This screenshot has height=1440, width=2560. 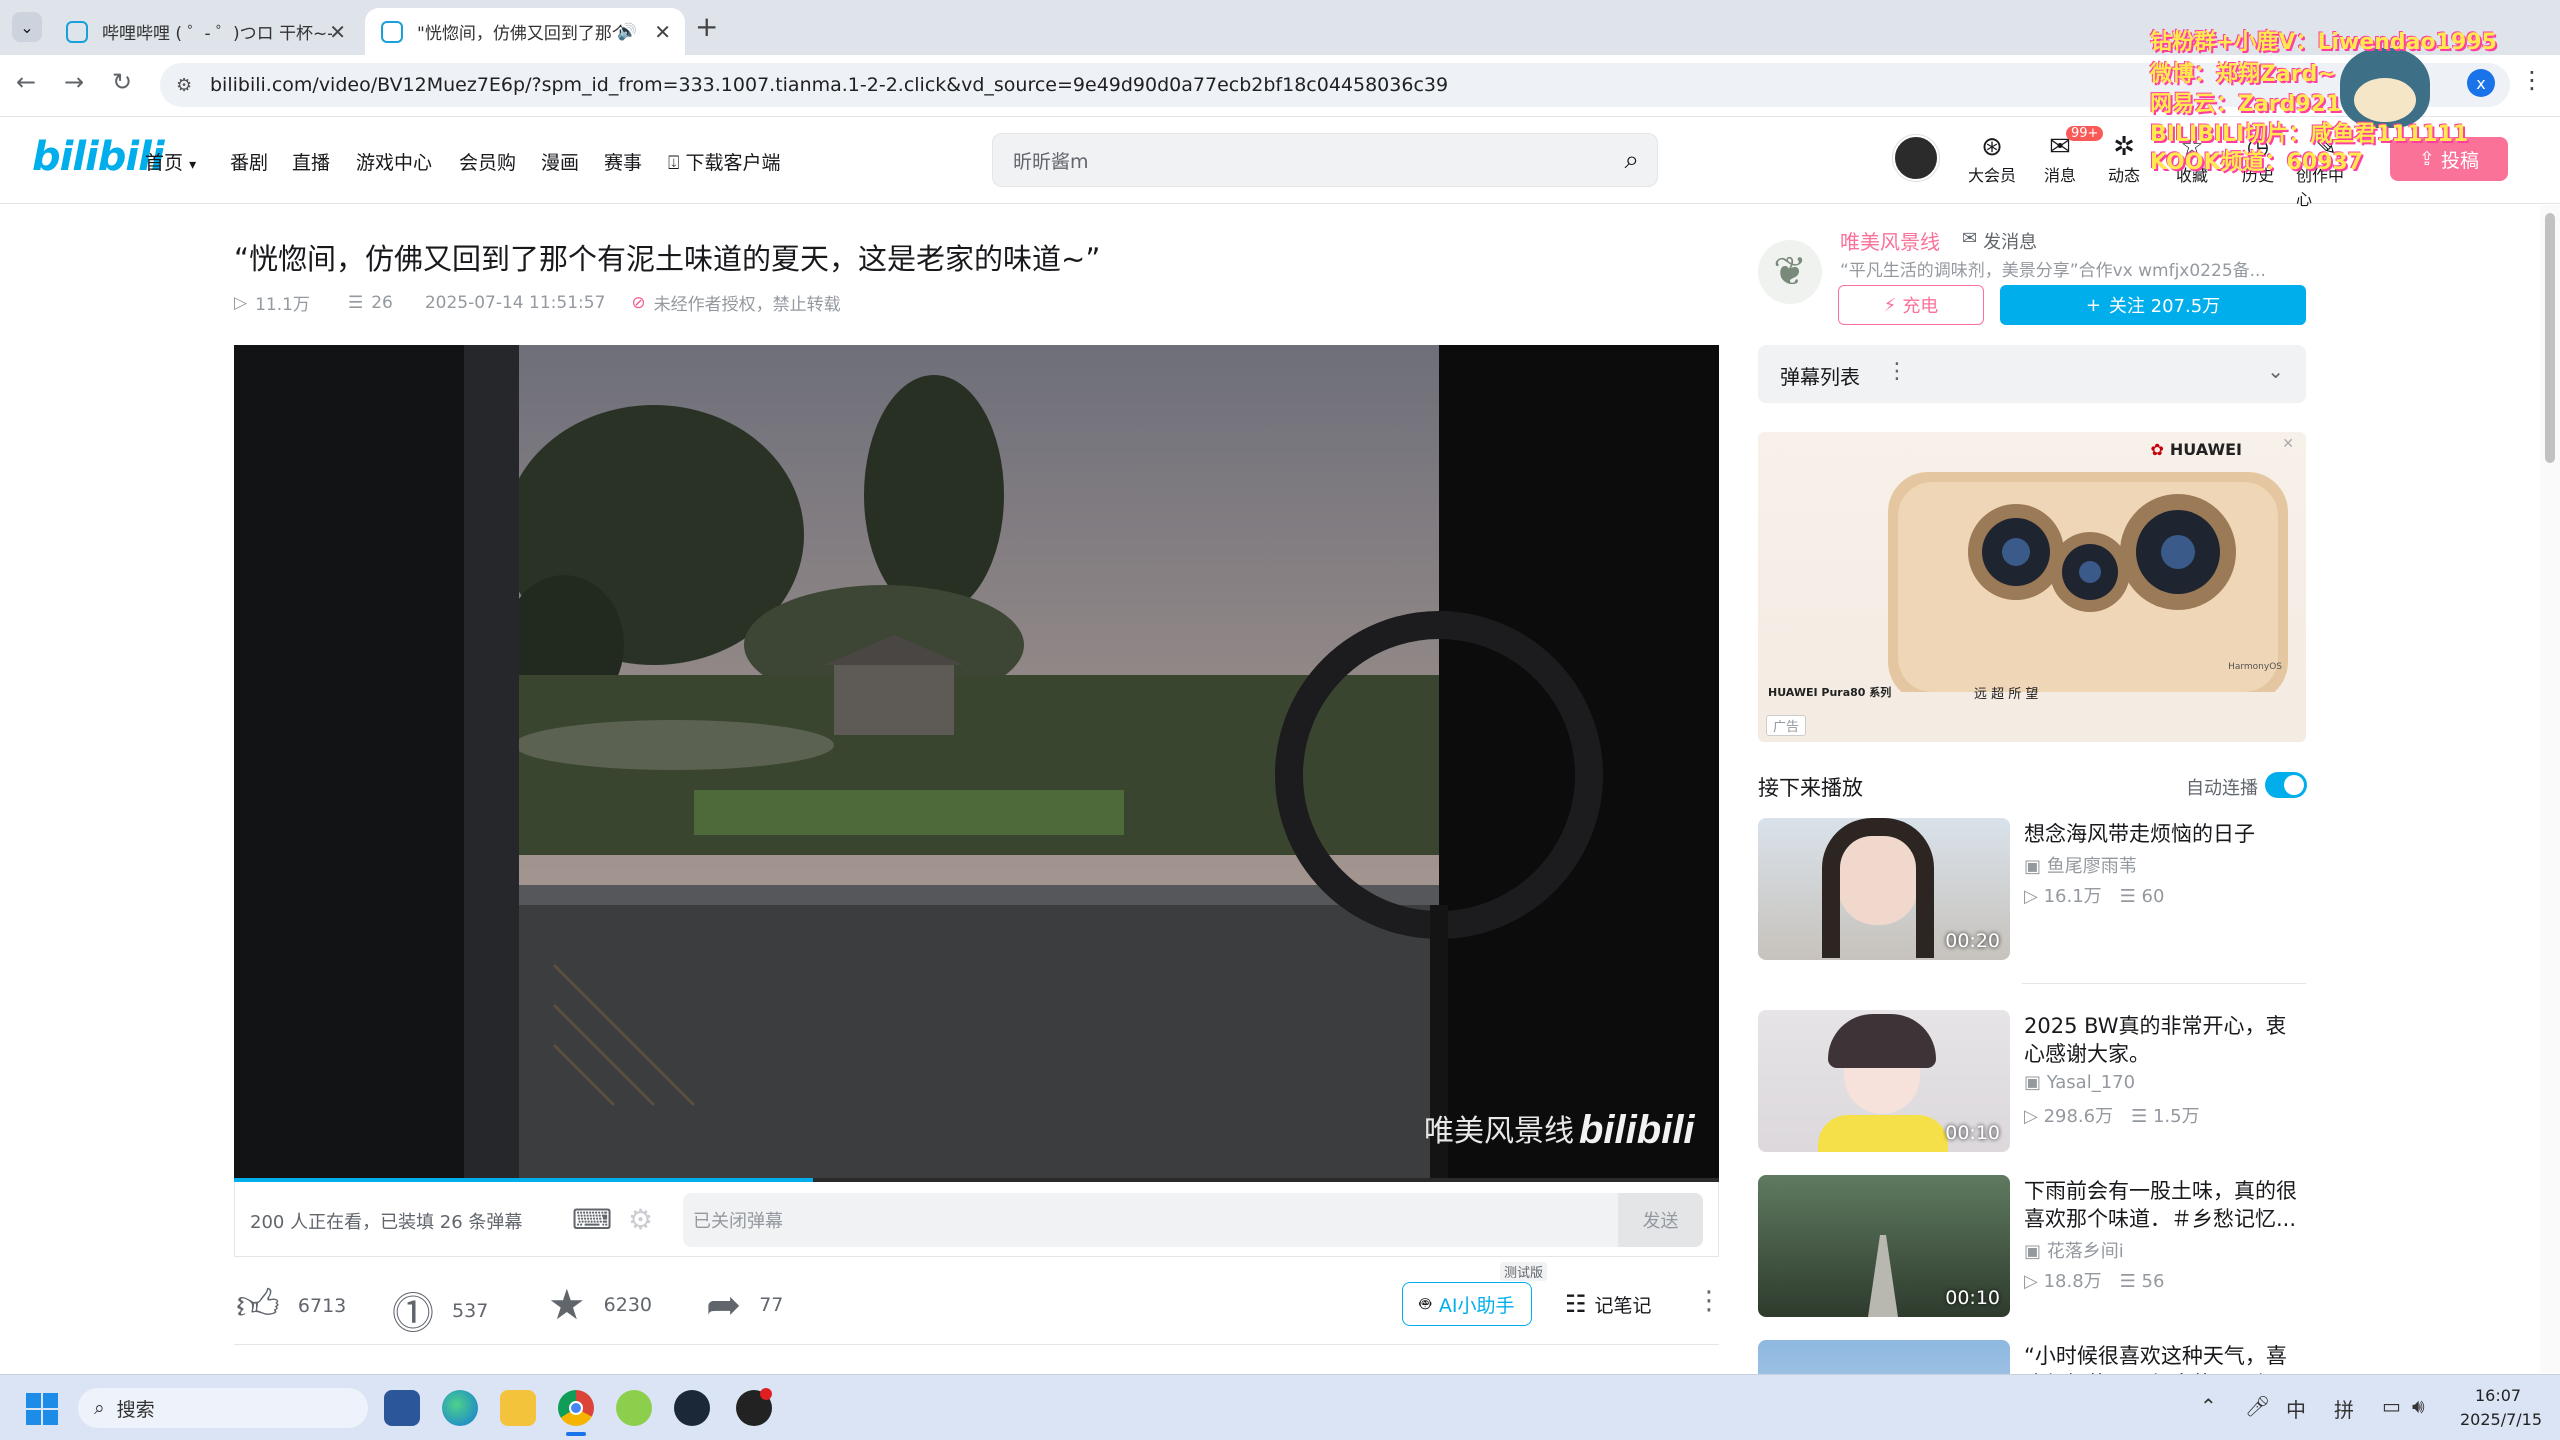 I want to click on overlay-line: 钻粉群+小鹿V：Liwendao1995, so click(x=2323, y=42).